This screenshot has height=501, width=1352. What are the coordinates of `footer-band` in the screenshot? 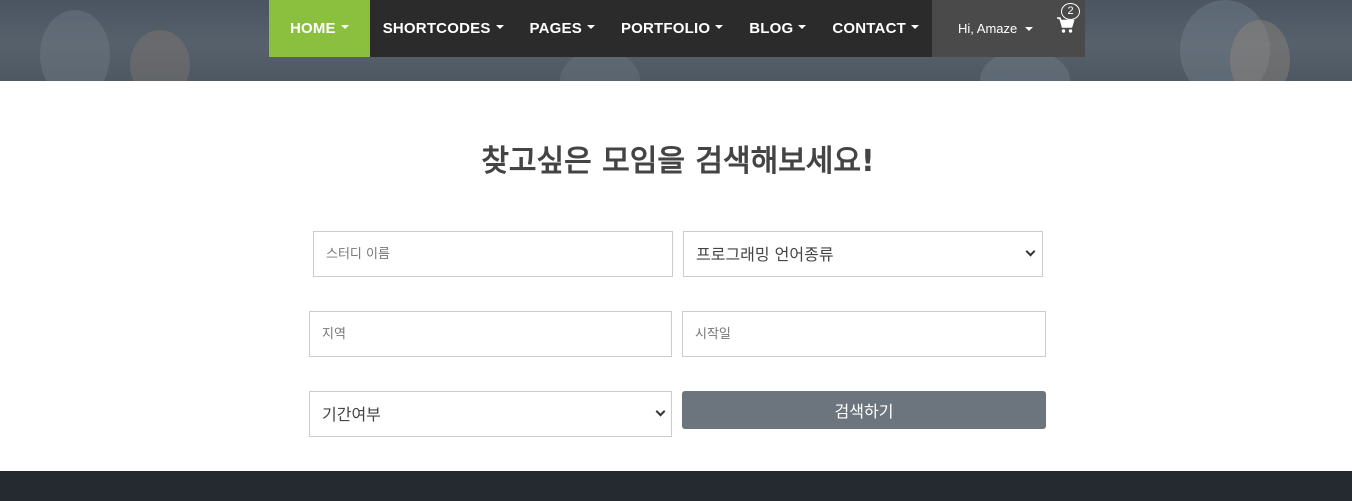 It's located at (676, 486).